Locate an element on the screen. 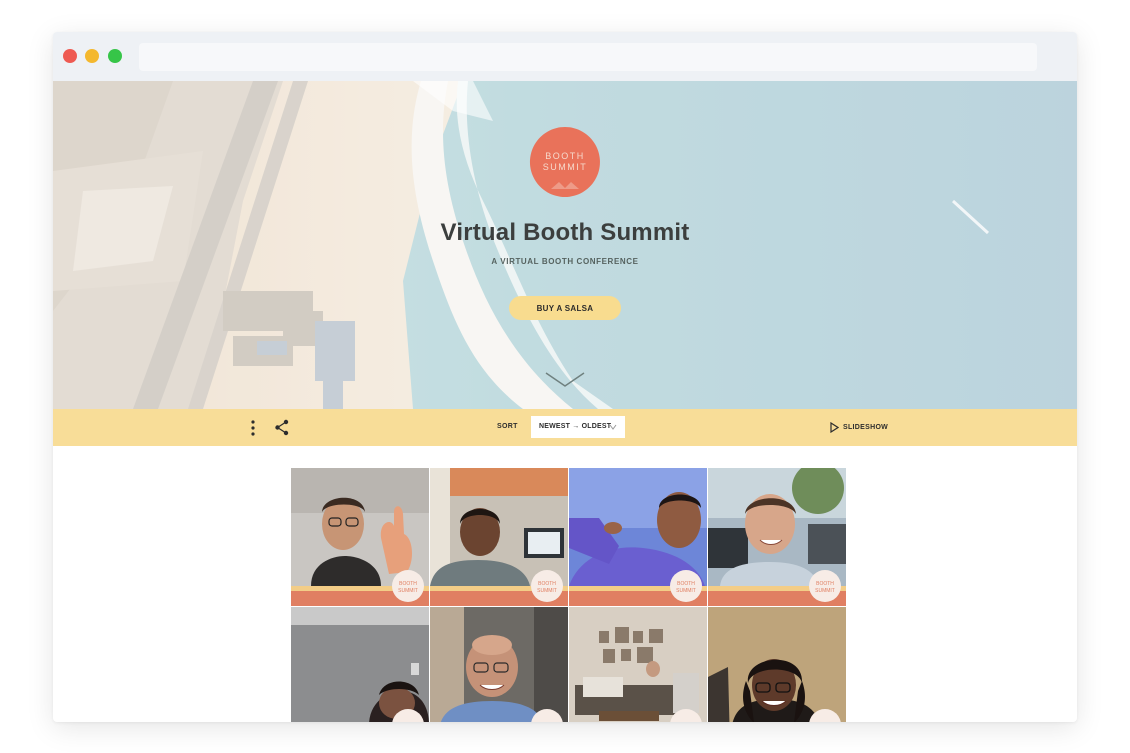 The width and height of the screenshot is (1130, 753). address-bar is located at coordinates (588, 57).